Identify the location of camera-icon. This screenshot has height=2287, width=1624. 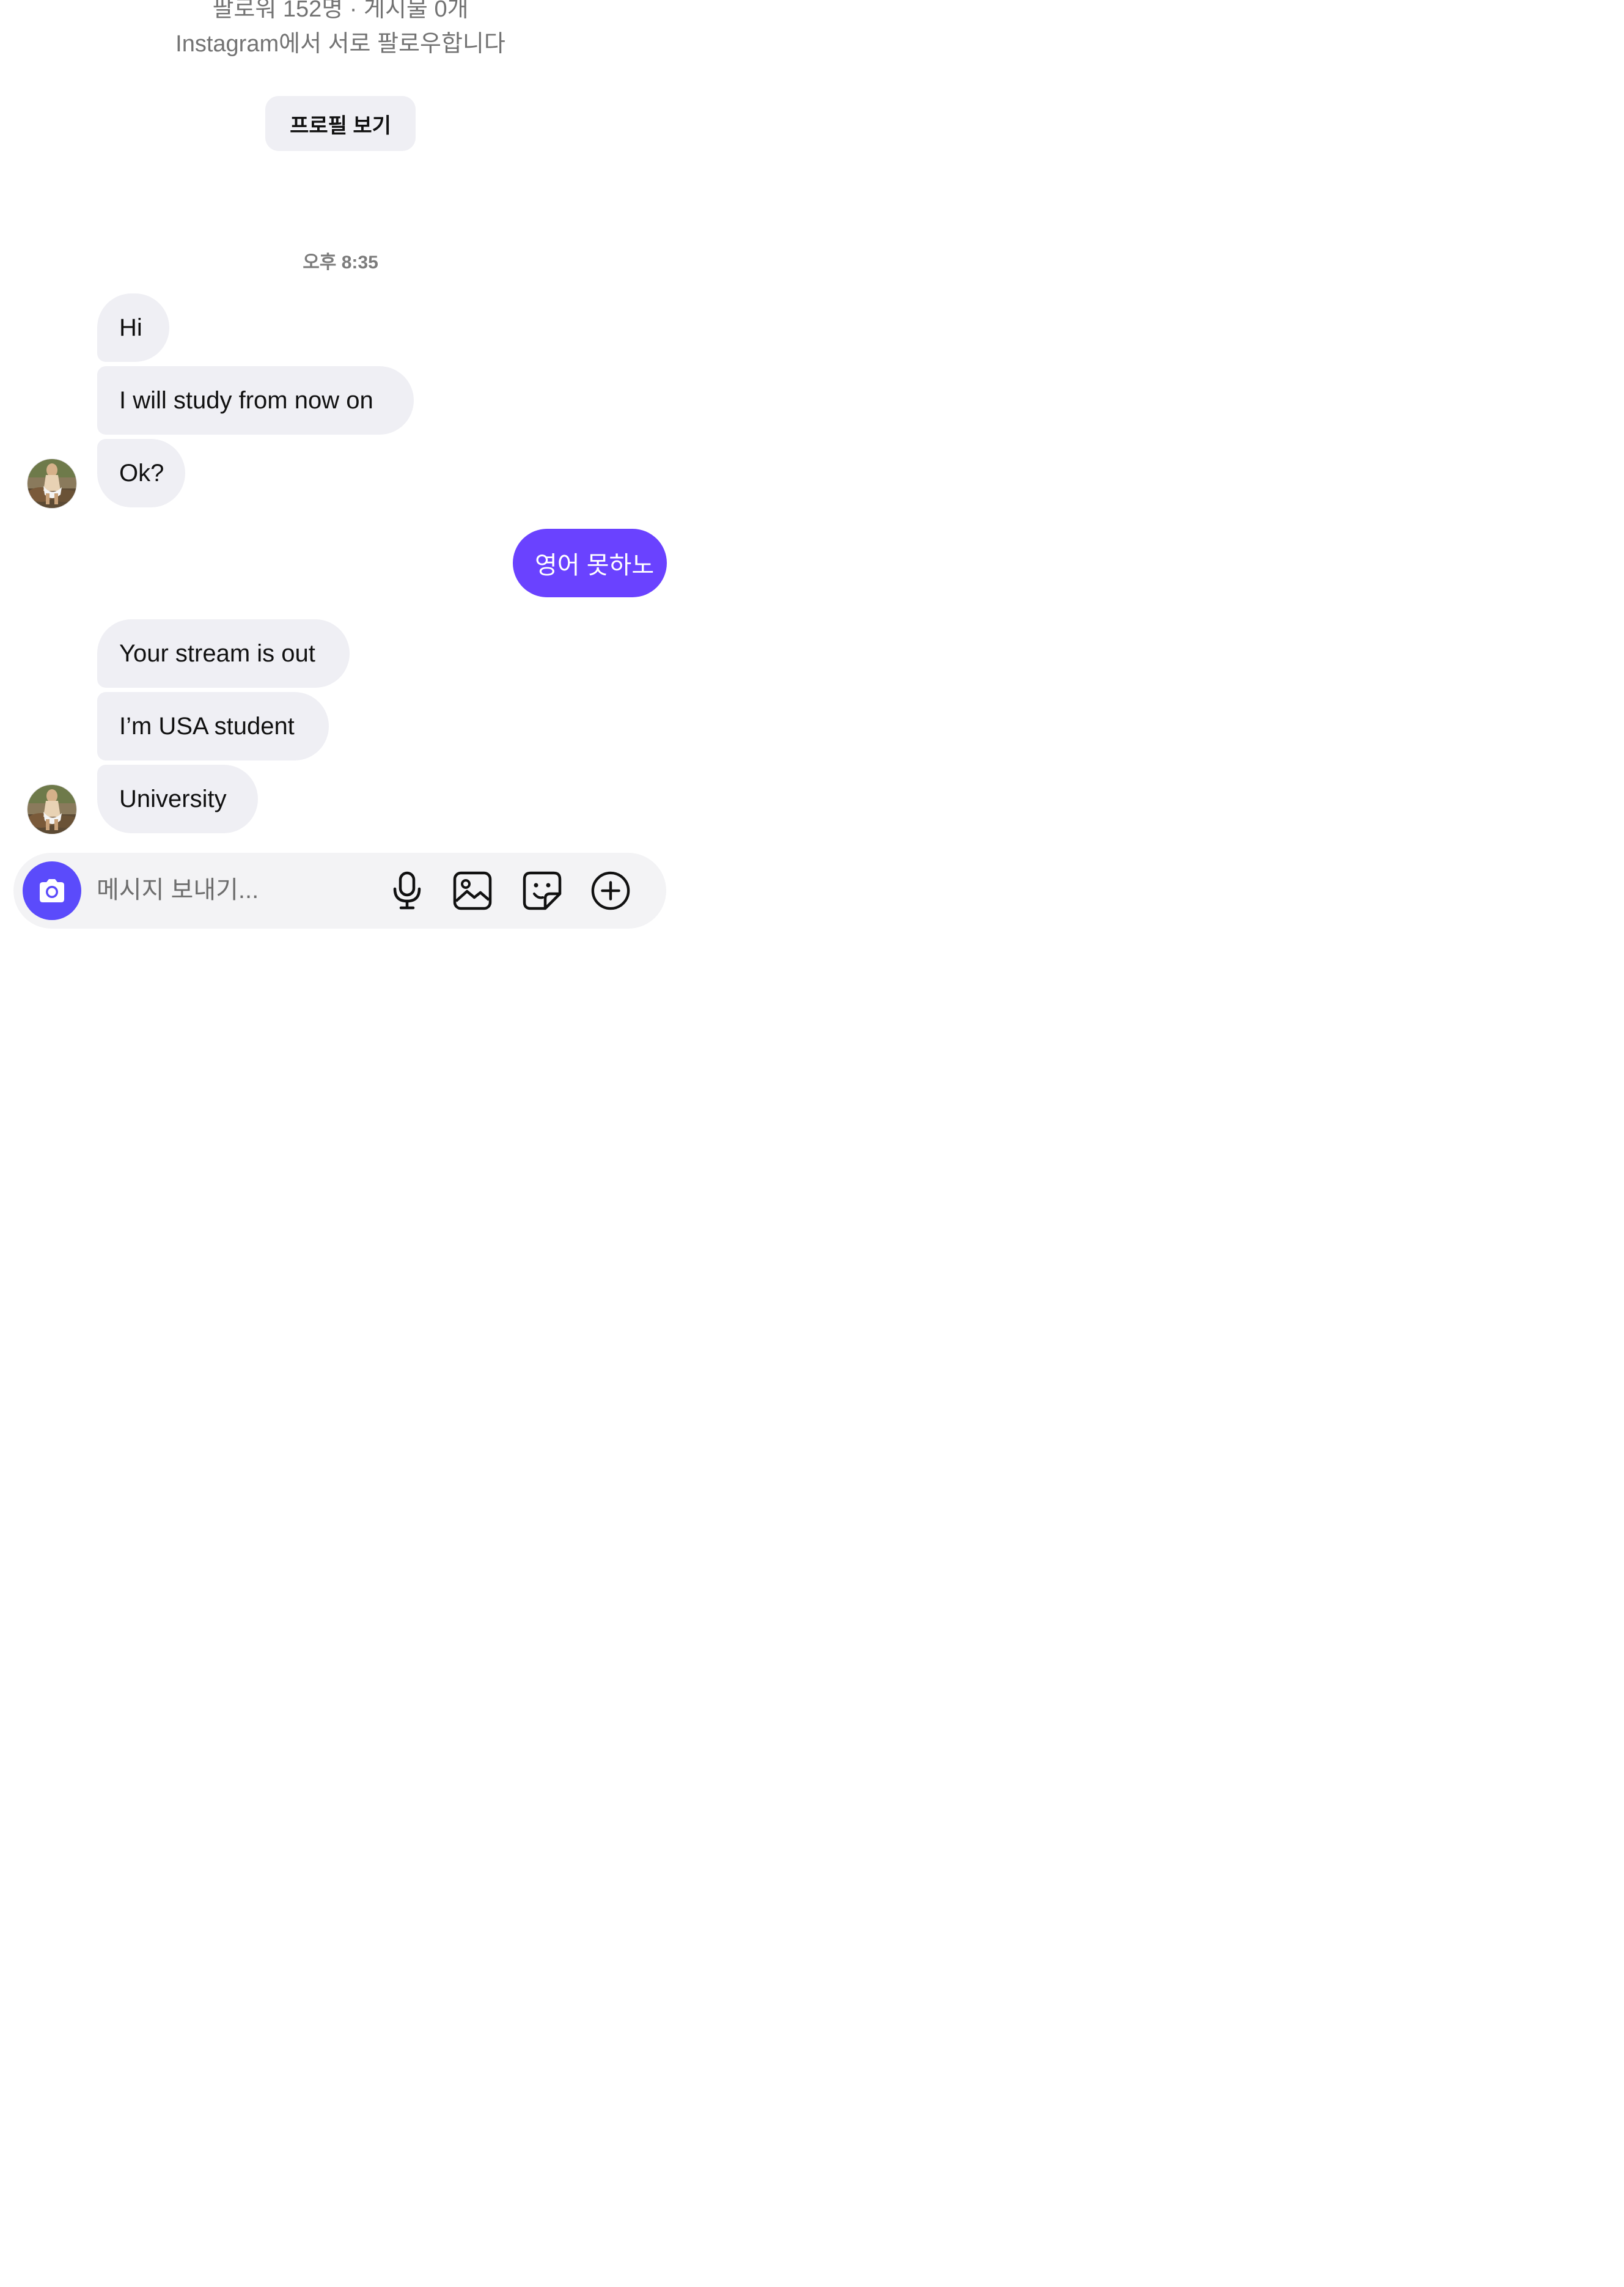
(52, 890).